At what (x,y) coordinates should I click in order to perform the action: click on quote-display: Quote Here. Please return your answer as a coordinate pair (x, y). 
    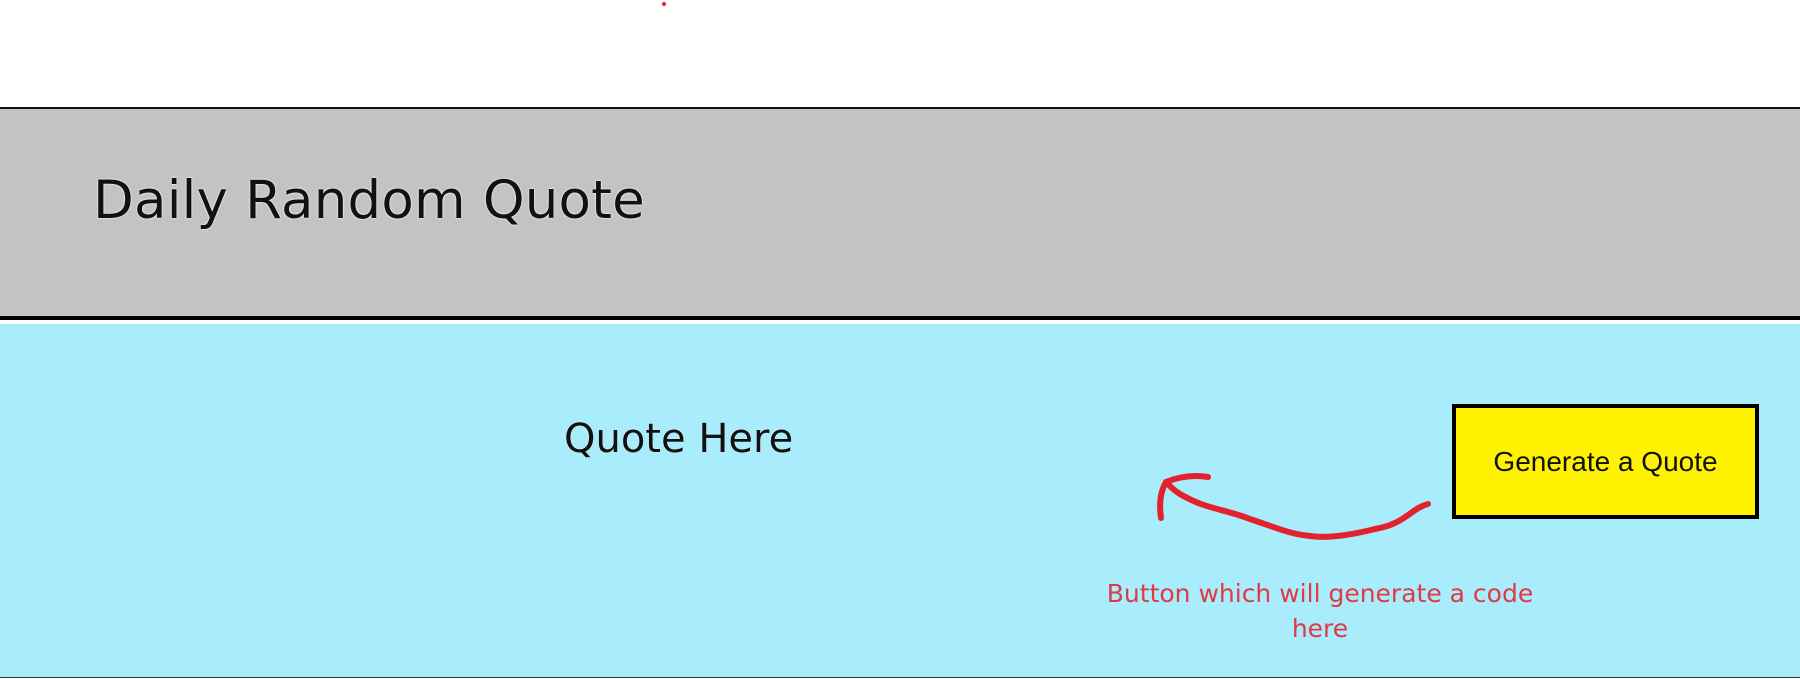
    Looking at the image, I should click on (679, 439).